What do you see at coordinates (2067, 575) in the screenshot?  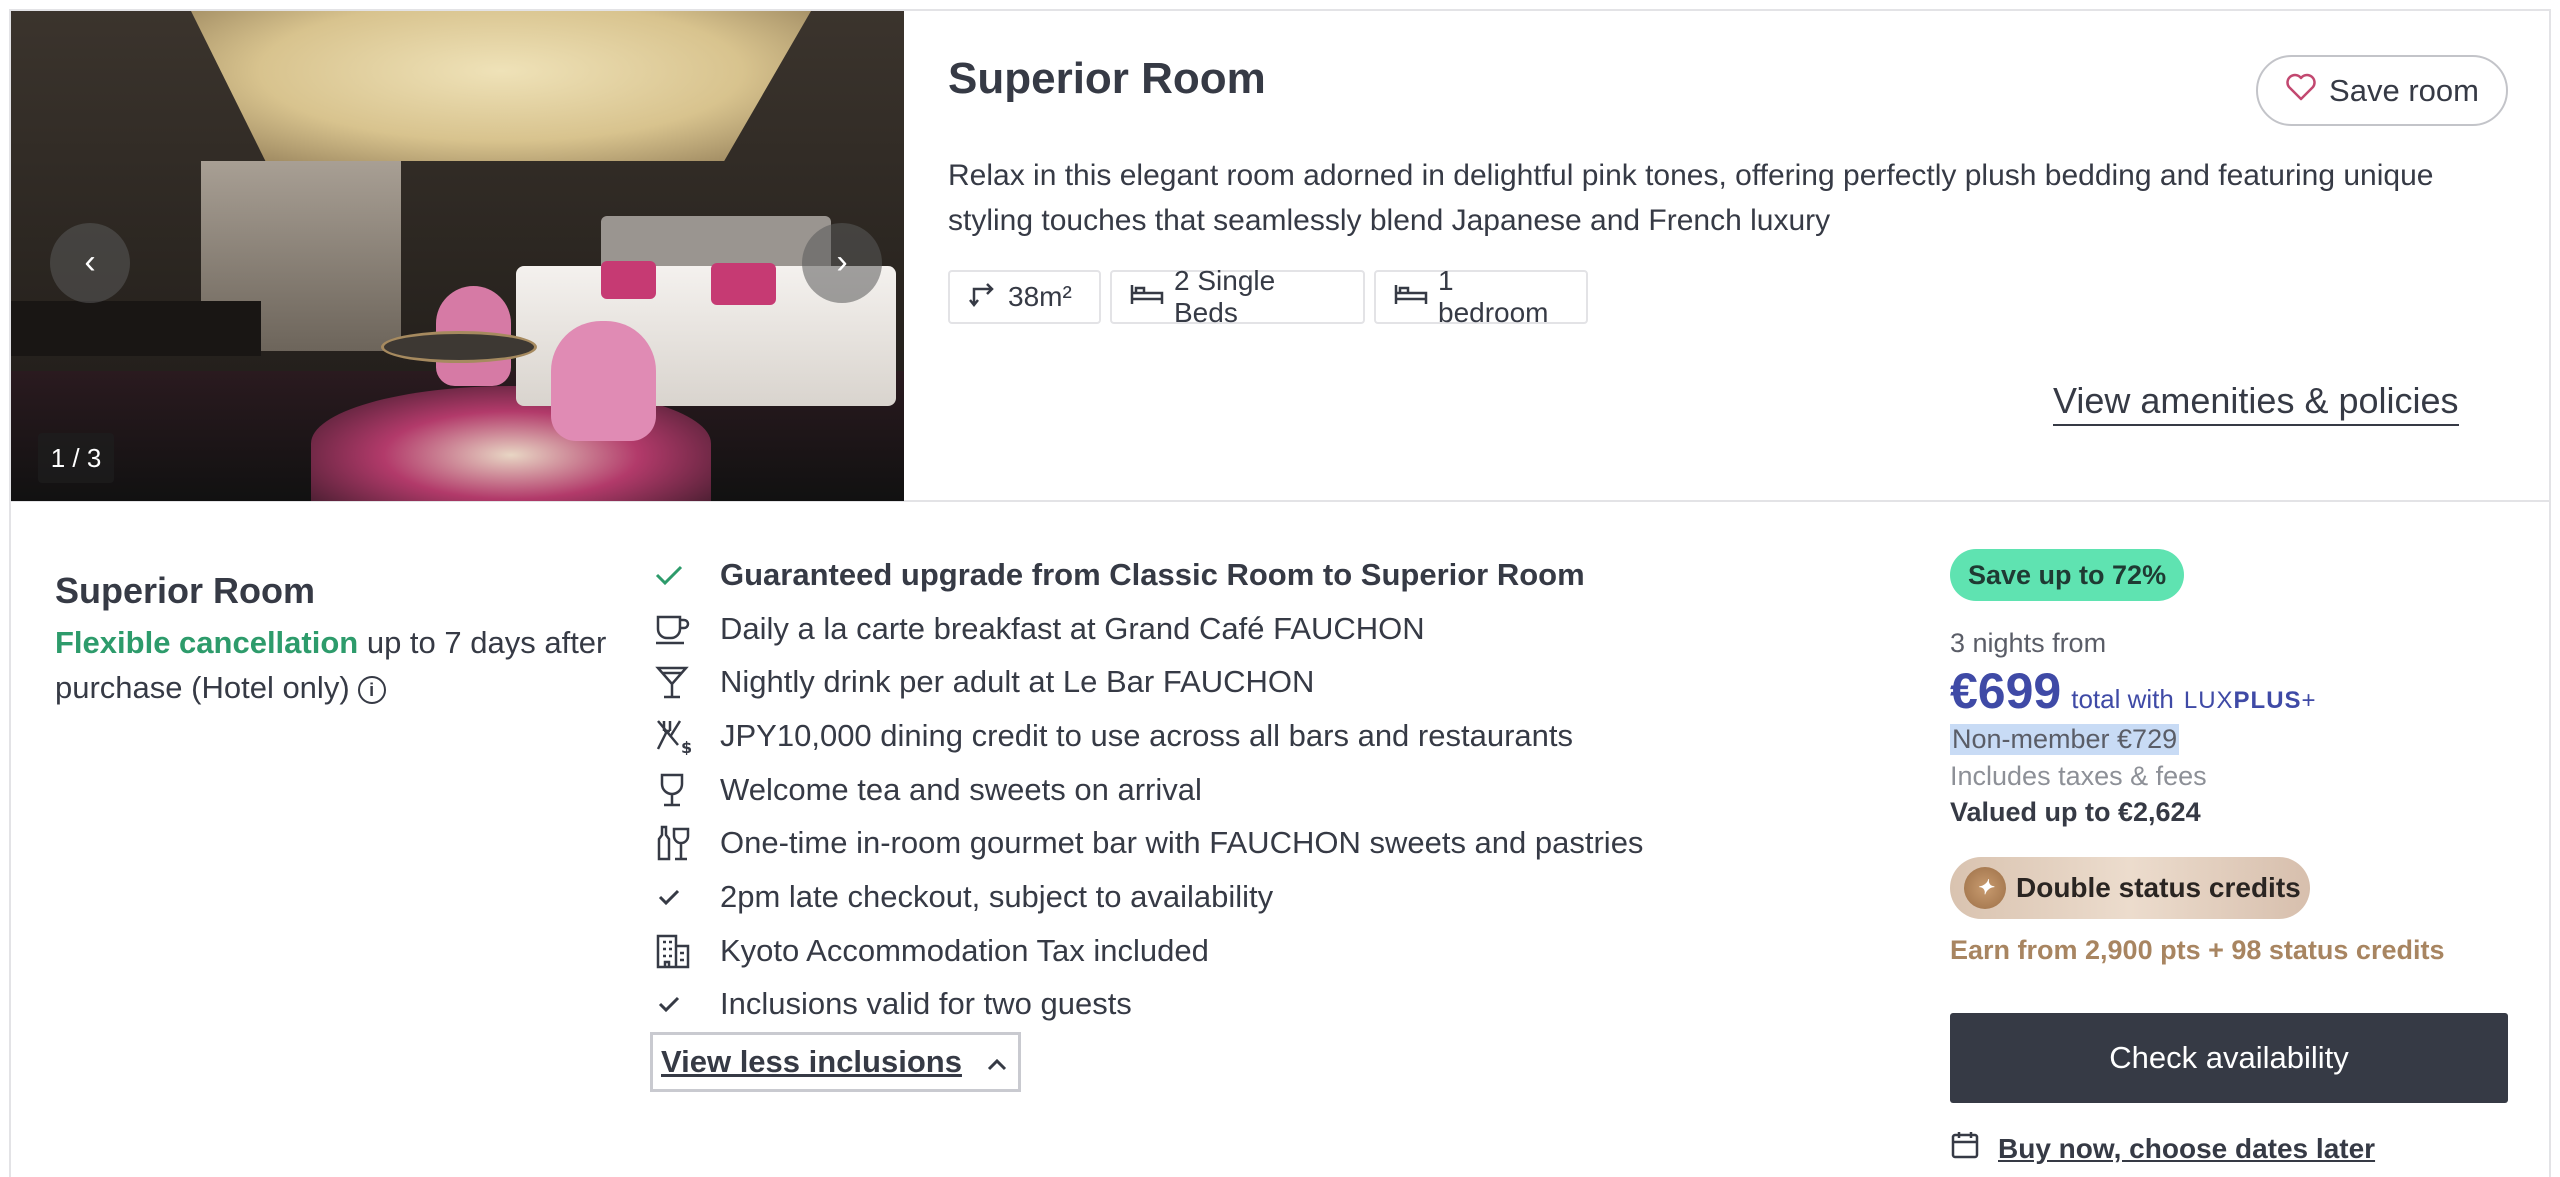 I see `save-percentage-badge: Save up to 72%` at bounding box center [2067, 575].